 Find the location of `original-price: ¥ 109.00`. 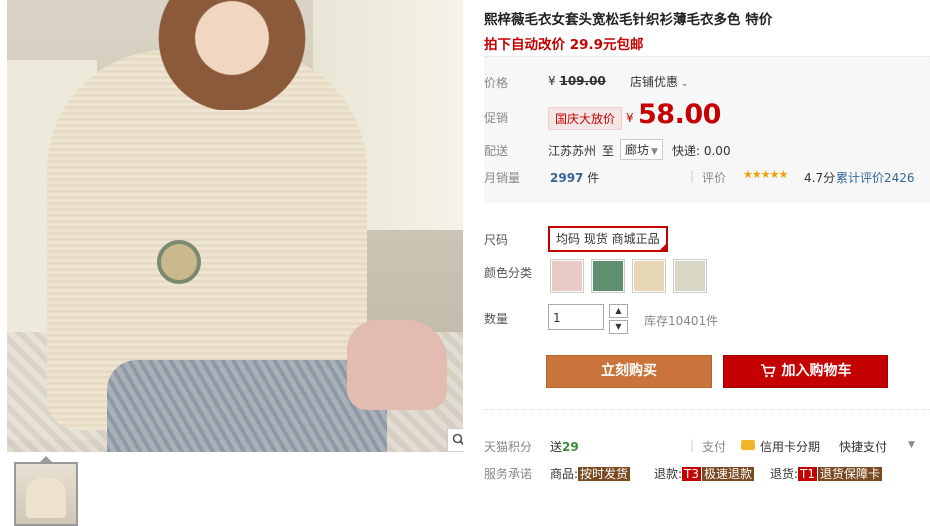

original-price: ¥ 109.00 is located at coordinates (577, 81).